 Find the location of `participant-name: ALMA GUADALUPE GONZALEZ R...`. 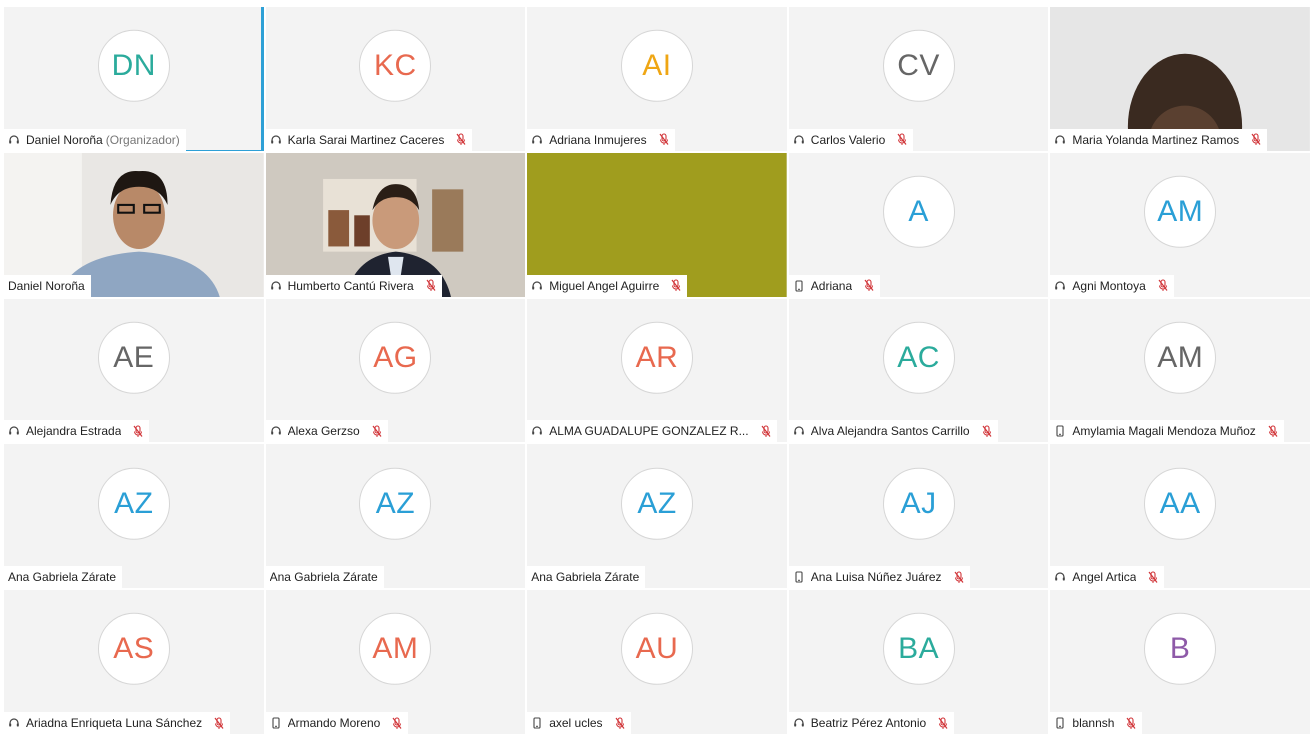

participant-name: ALMA GUADALUPE GONZALEZ R... is located at coordinates (649, 431).